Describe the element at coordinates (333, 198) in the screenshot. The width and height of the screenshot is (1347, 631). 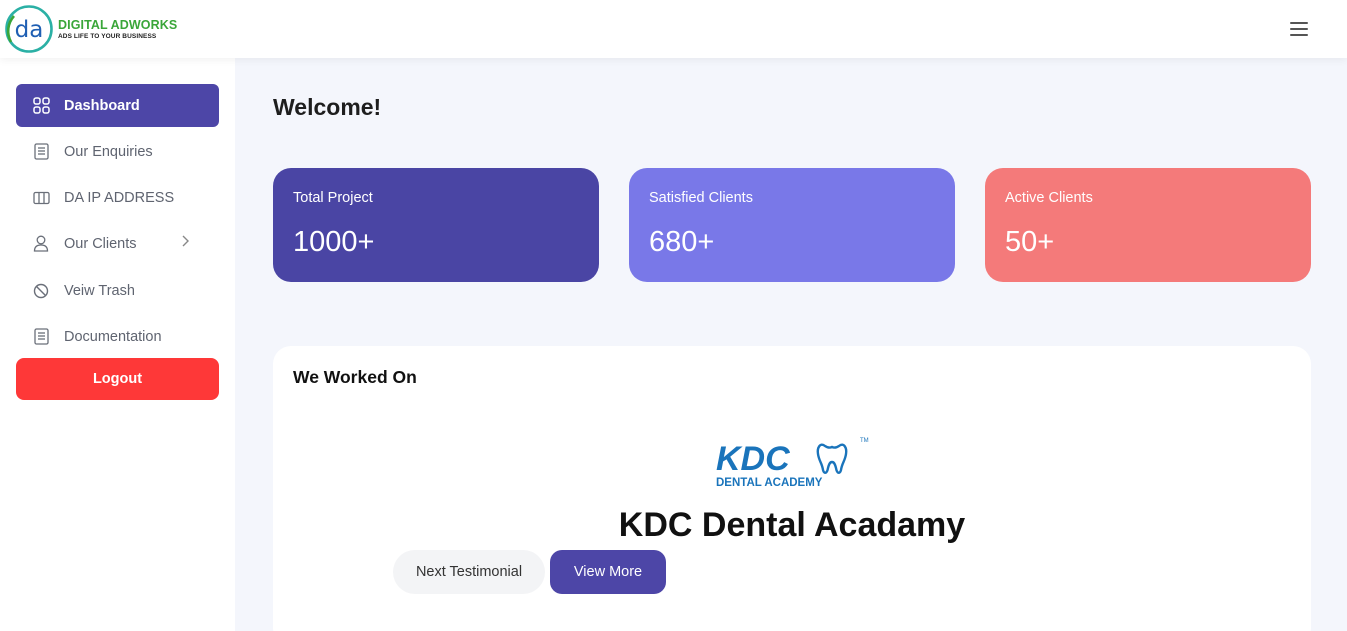
I see `stat-label: Total Project` at that location.